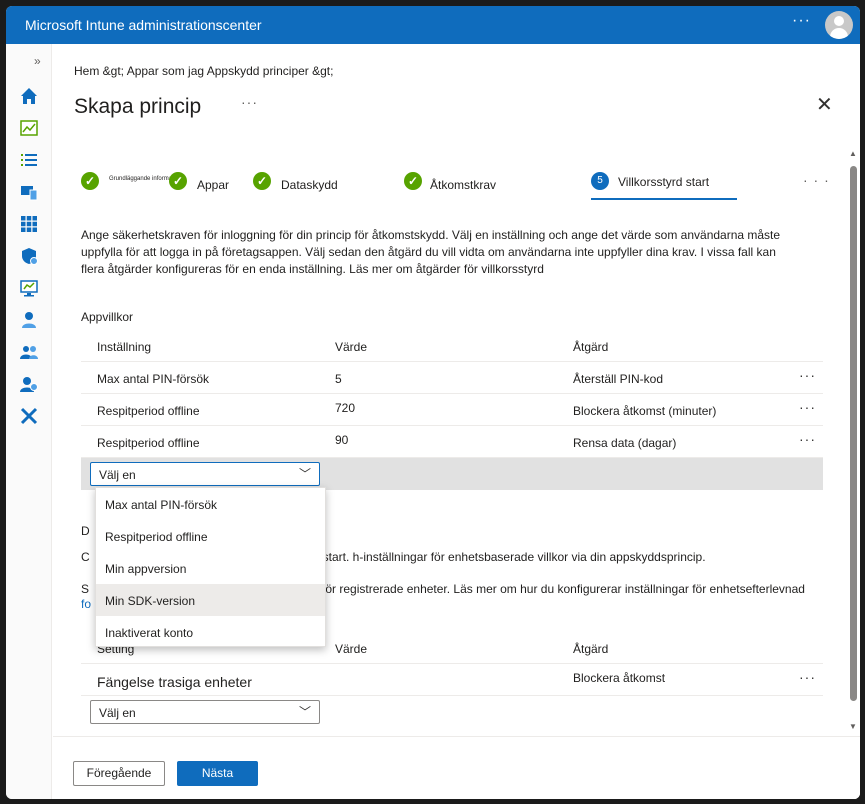 Image resolution: width=865 pixels, height=804 pixels. I want to click on action-cell: Blockera åtkomst, so click(619, 678).